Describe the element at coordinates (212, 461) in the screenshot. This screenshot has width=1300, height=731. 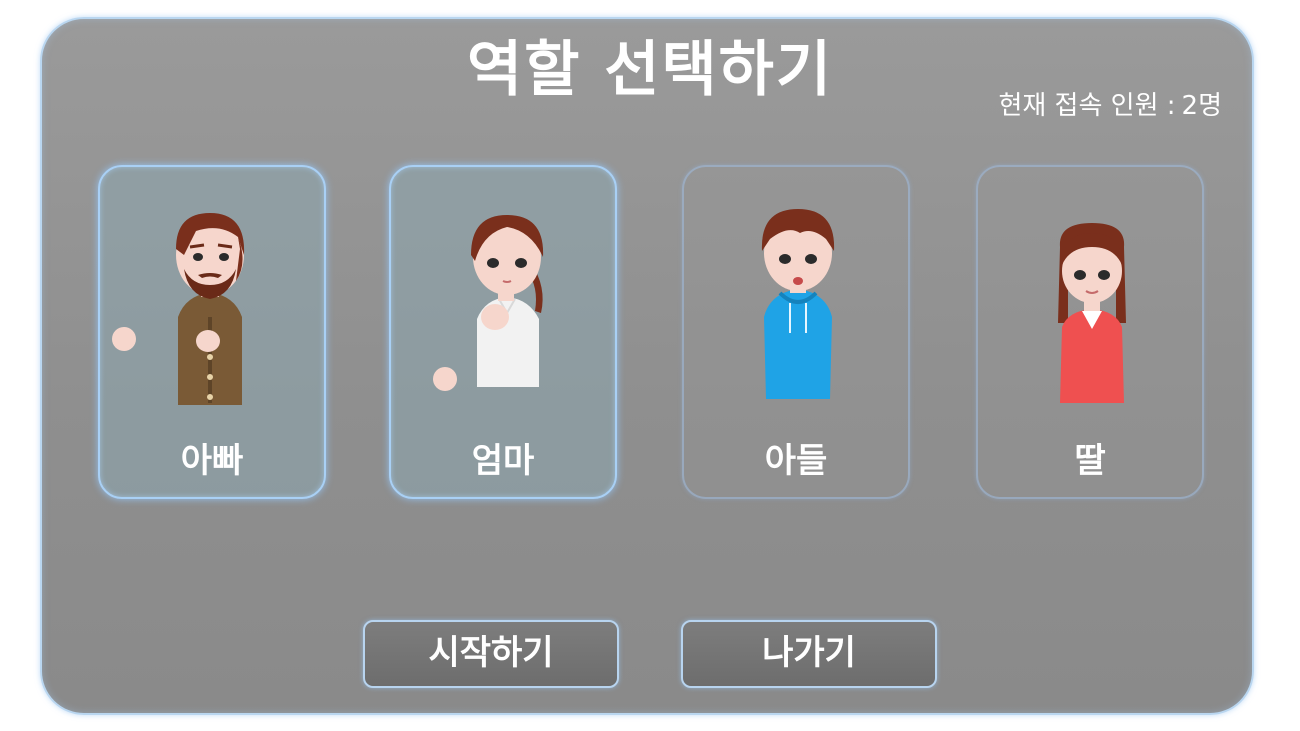
I see `role-label-dad: 아빠` at that location.